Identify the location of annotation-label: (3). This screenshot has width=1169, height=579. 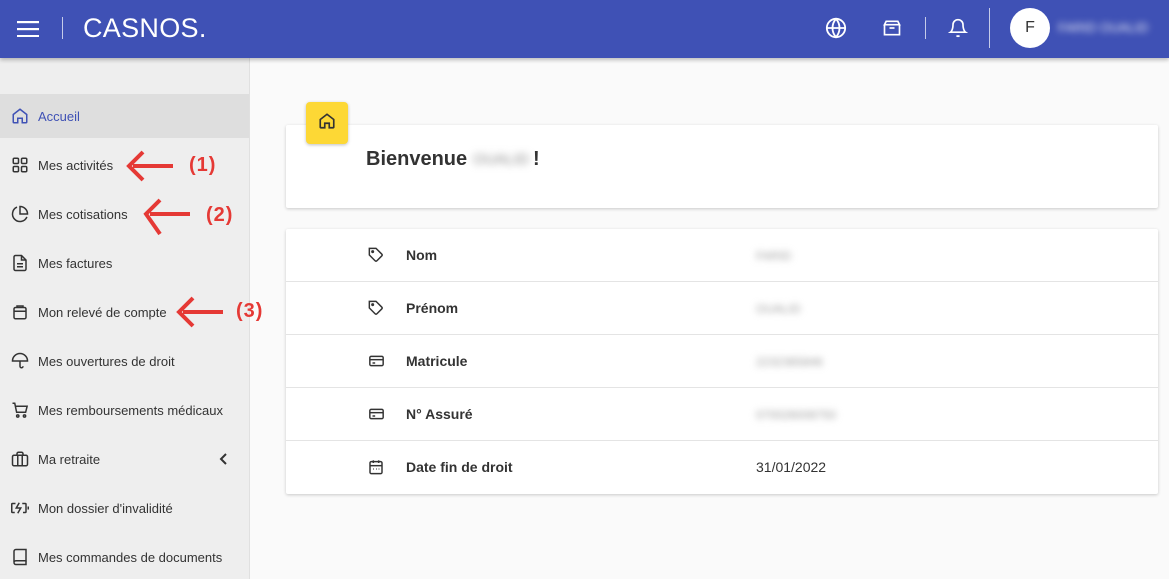
(250, 311).